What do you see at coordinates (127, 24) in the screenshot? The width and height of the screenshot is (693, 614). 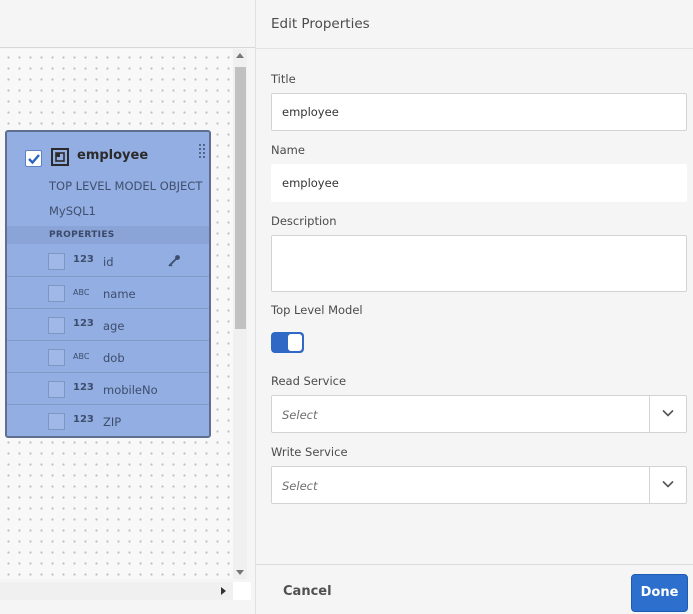 I see `canvas-toolbar` at bounding box center [127, 24].